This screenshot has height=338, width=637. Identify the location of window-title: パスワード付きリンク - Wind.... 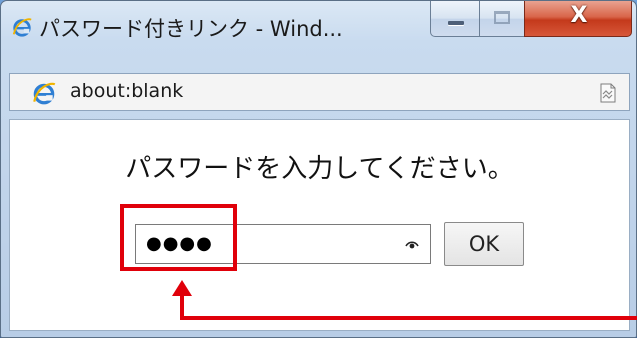
(191, 29).